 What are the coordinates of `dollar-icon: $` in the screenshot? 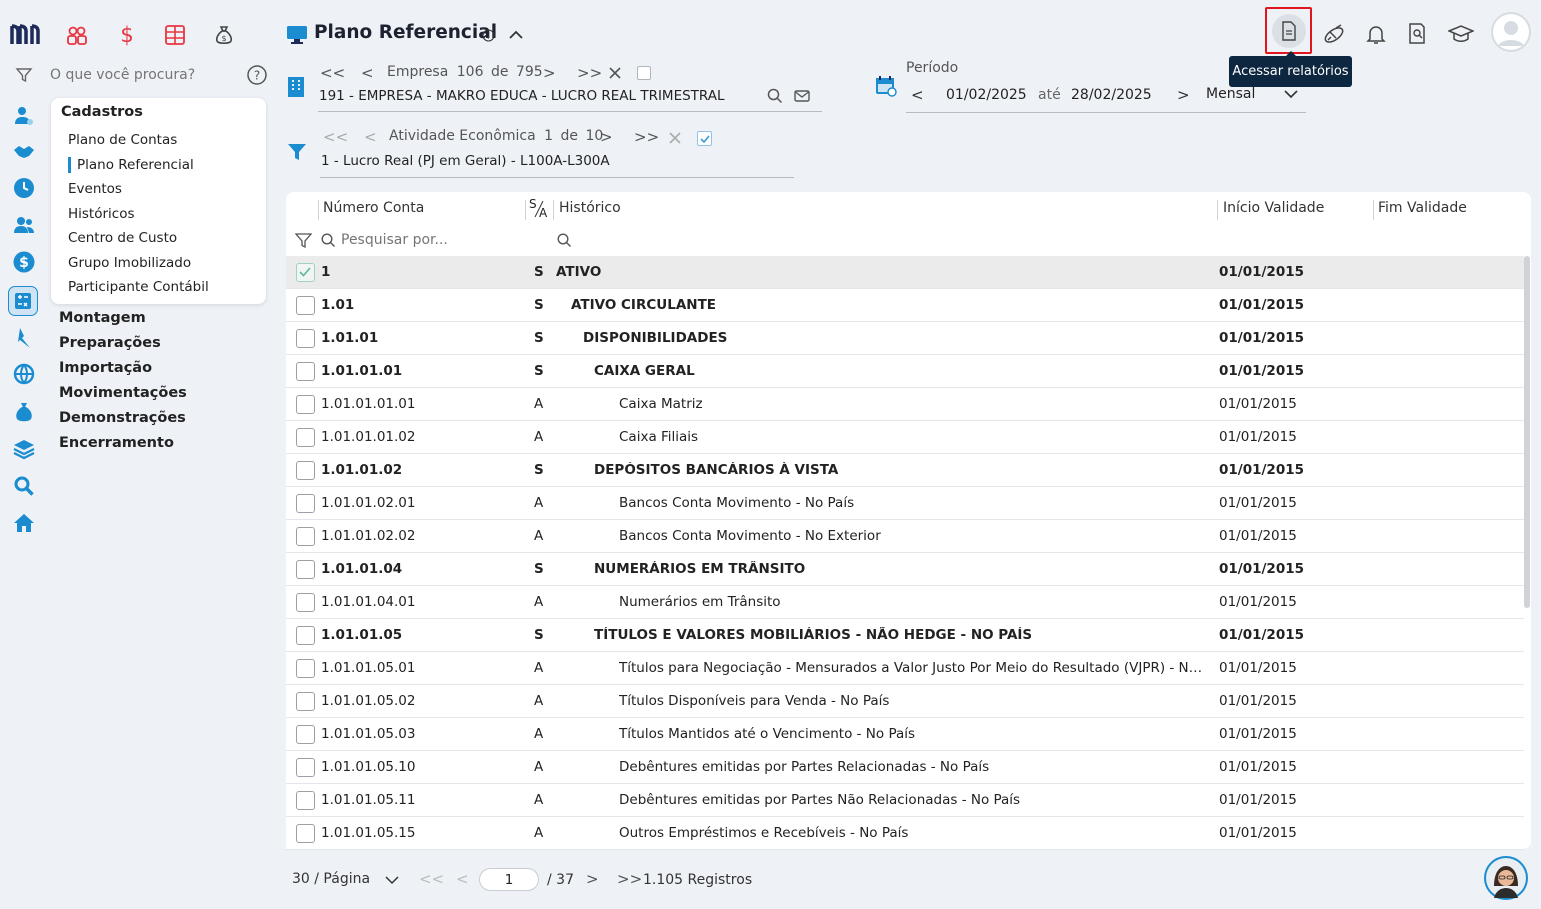 It's located at (127, 35).